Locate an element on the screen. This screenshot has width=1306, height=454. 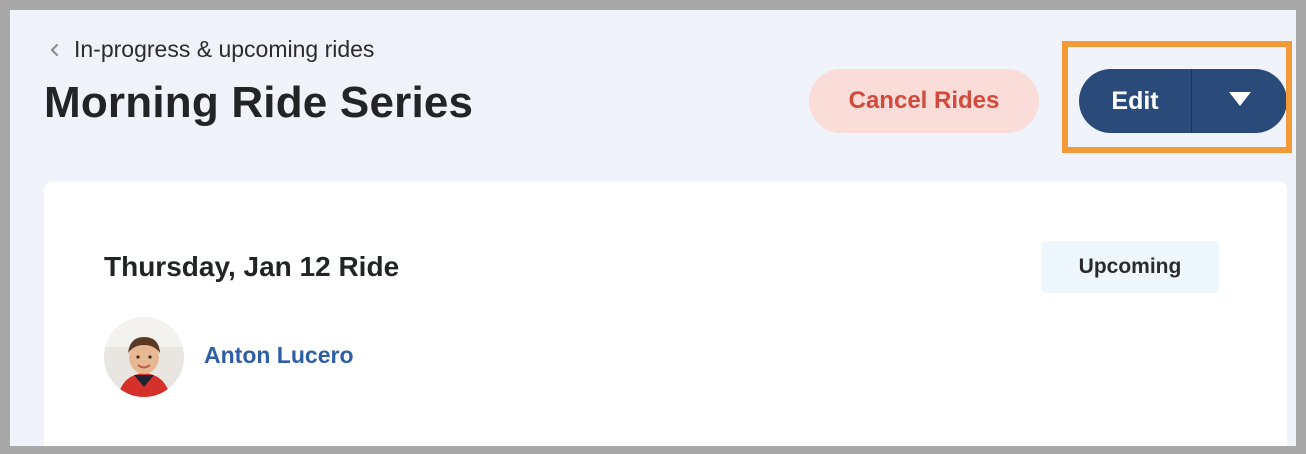
chevron-left-icon is located at coordinates (55, 50).